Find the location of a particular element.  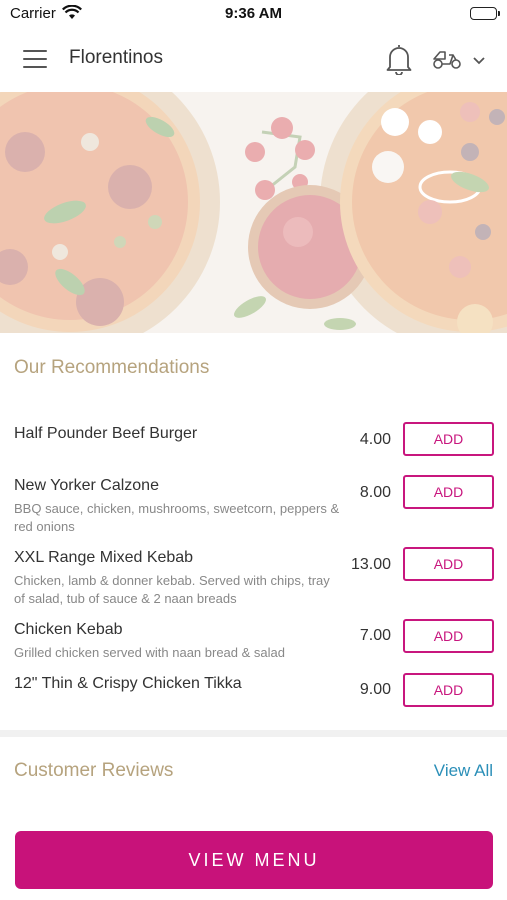

view-menu-button: VIEW MENU is located at coordinates (254, 860).